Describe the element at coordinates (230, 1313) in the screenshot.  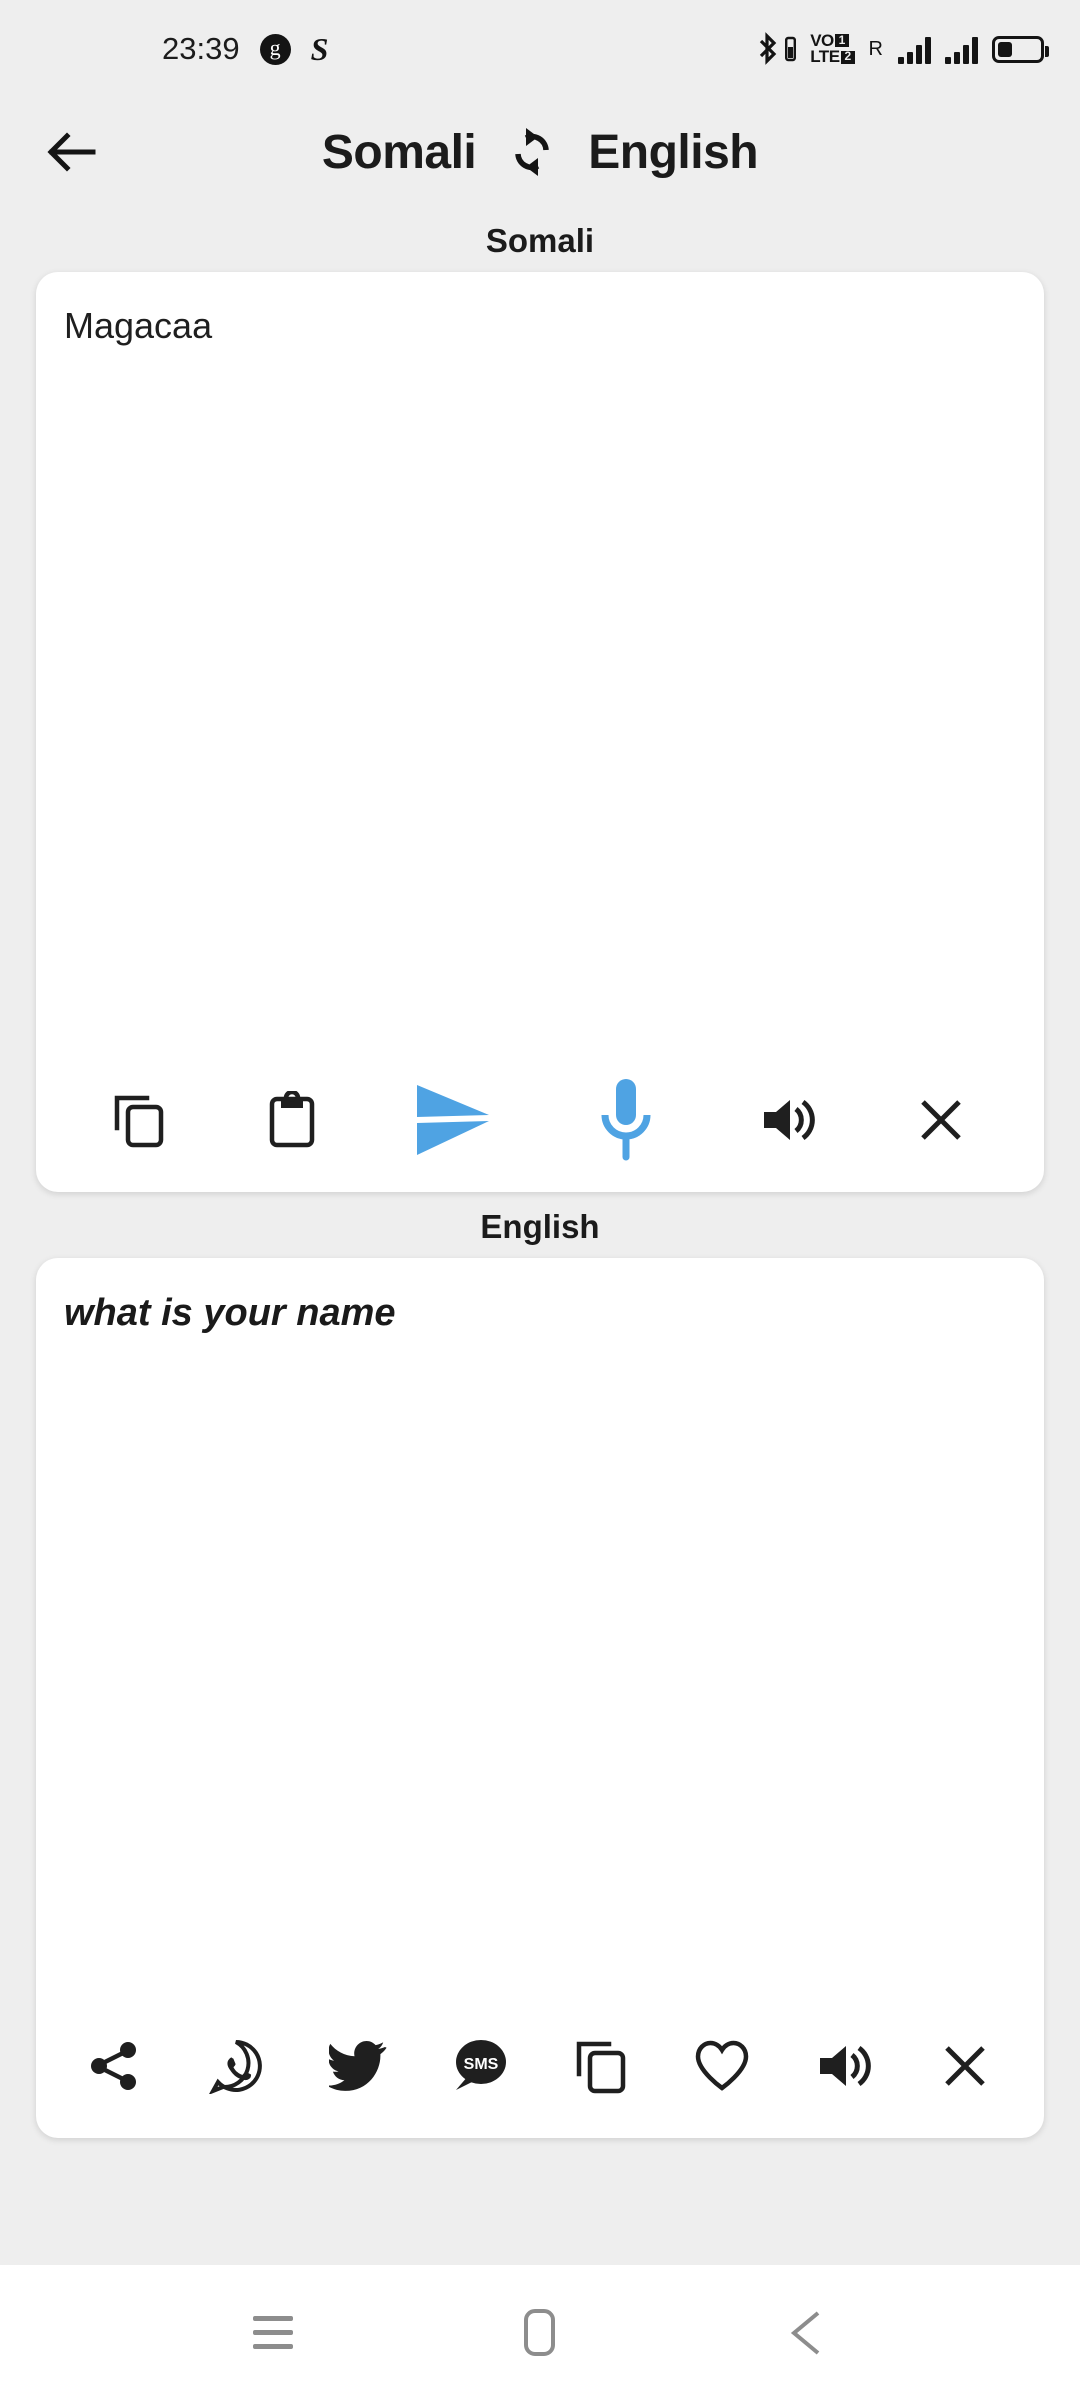
I see `translated-text: what is your name` at that location.